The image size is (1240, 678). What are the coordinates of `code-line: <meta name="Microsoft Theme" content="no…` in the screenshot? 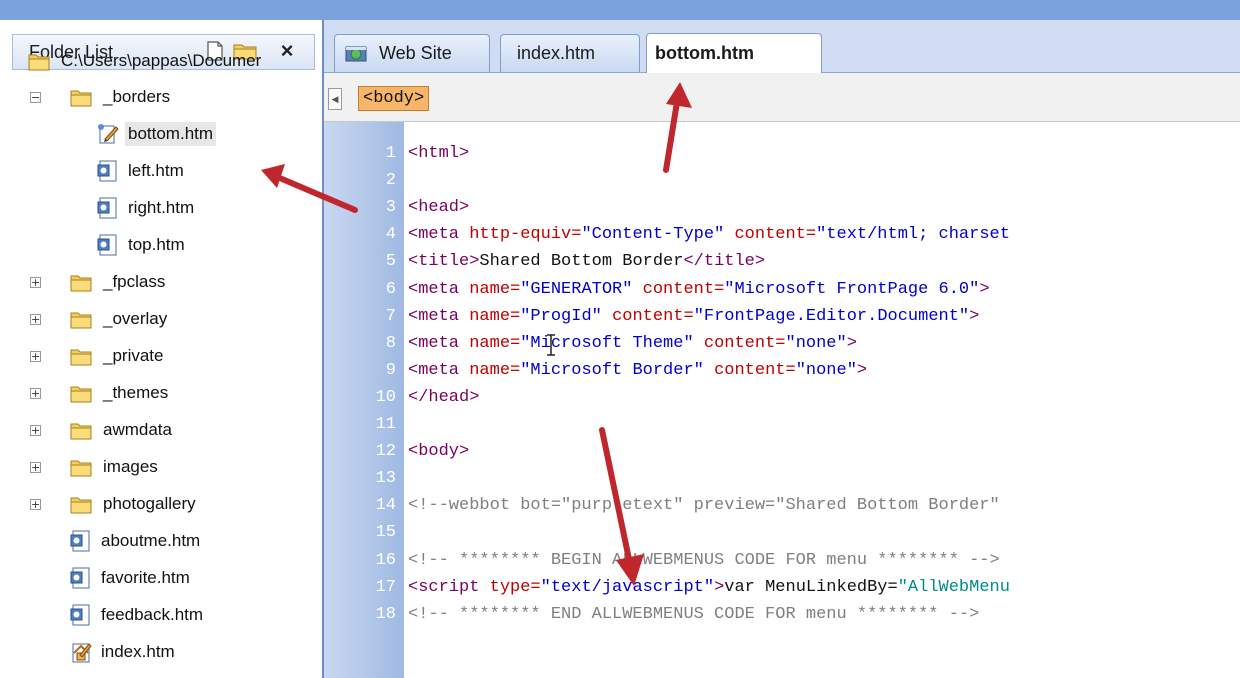 It's located at (632, 343).